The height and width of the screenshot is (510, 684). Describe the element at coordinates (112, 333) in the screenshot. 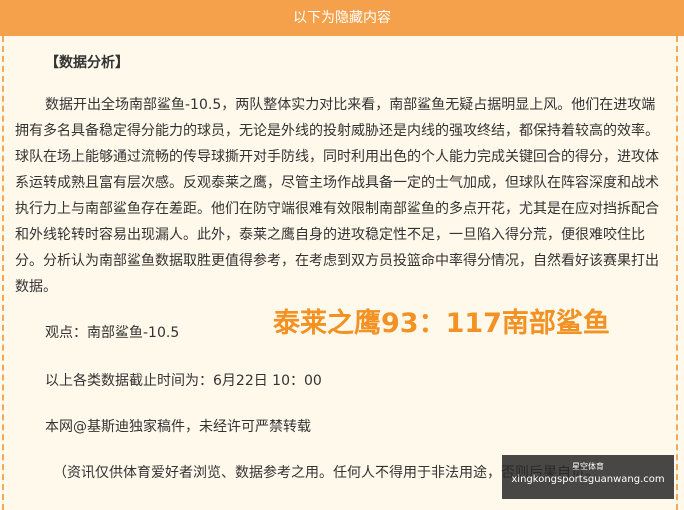

I see `viewpoint-text: 观点：南部鲨鱼-10.5` at that location.